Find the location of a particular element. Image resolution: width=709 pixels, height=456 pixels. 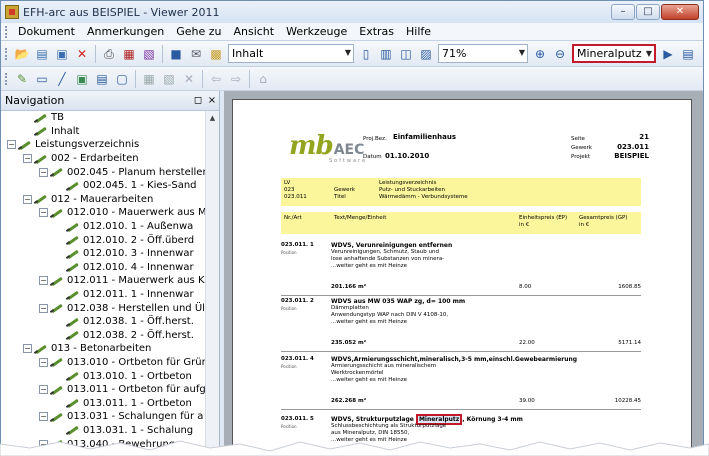

zoom-out-icon: ⊖ is located at coordinates (560, 54).